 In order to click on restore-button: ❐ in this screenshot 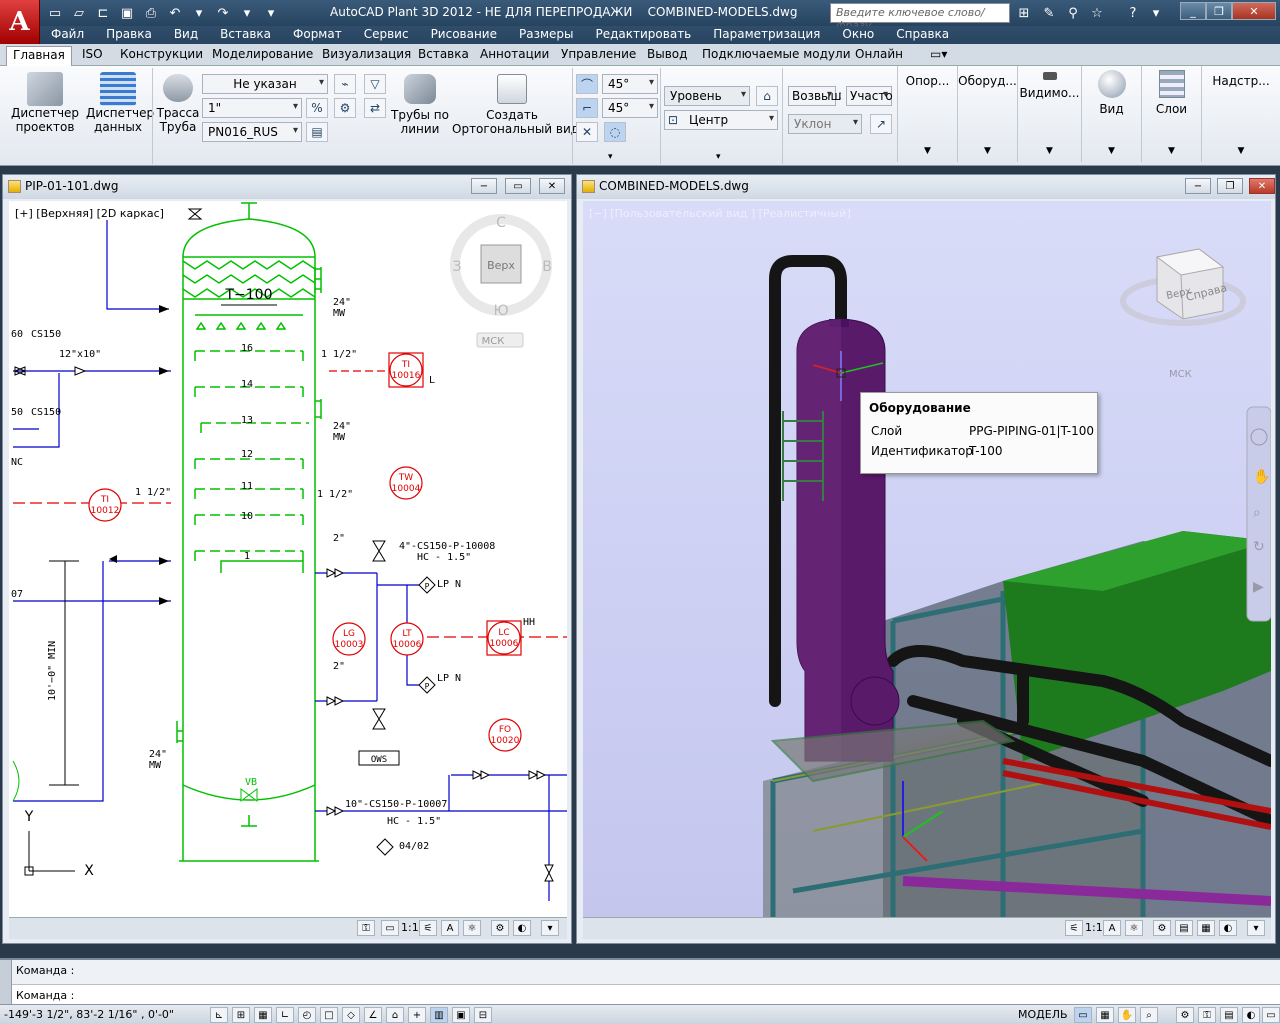, I will do `click(1219, 11)`.